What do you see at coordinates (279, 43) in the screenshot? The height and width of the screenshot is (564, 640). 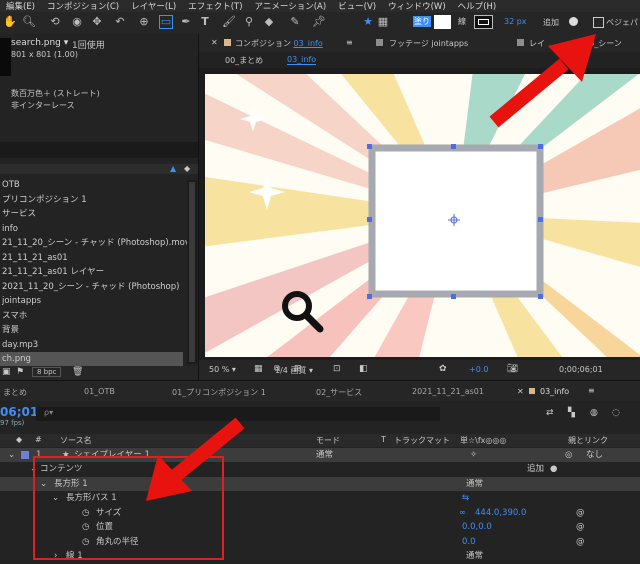 I see `tab-composition: コンポジション 03_info` at bounding box center [279, 43].